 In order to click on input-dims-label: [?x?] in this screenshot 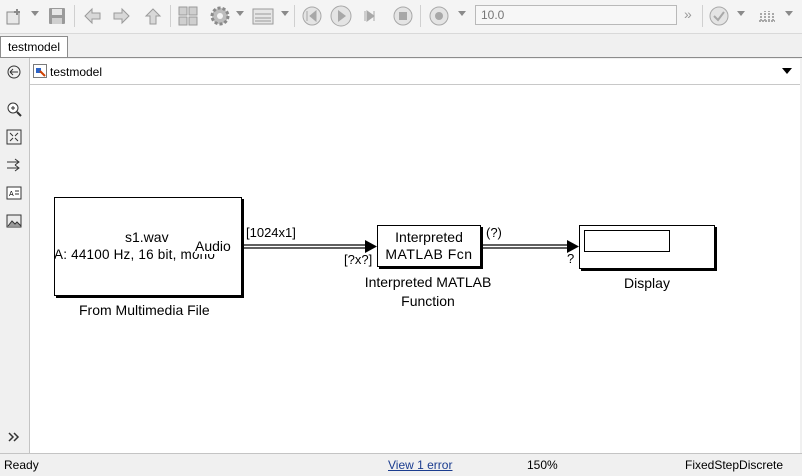, I will do `click(358, 259)`.